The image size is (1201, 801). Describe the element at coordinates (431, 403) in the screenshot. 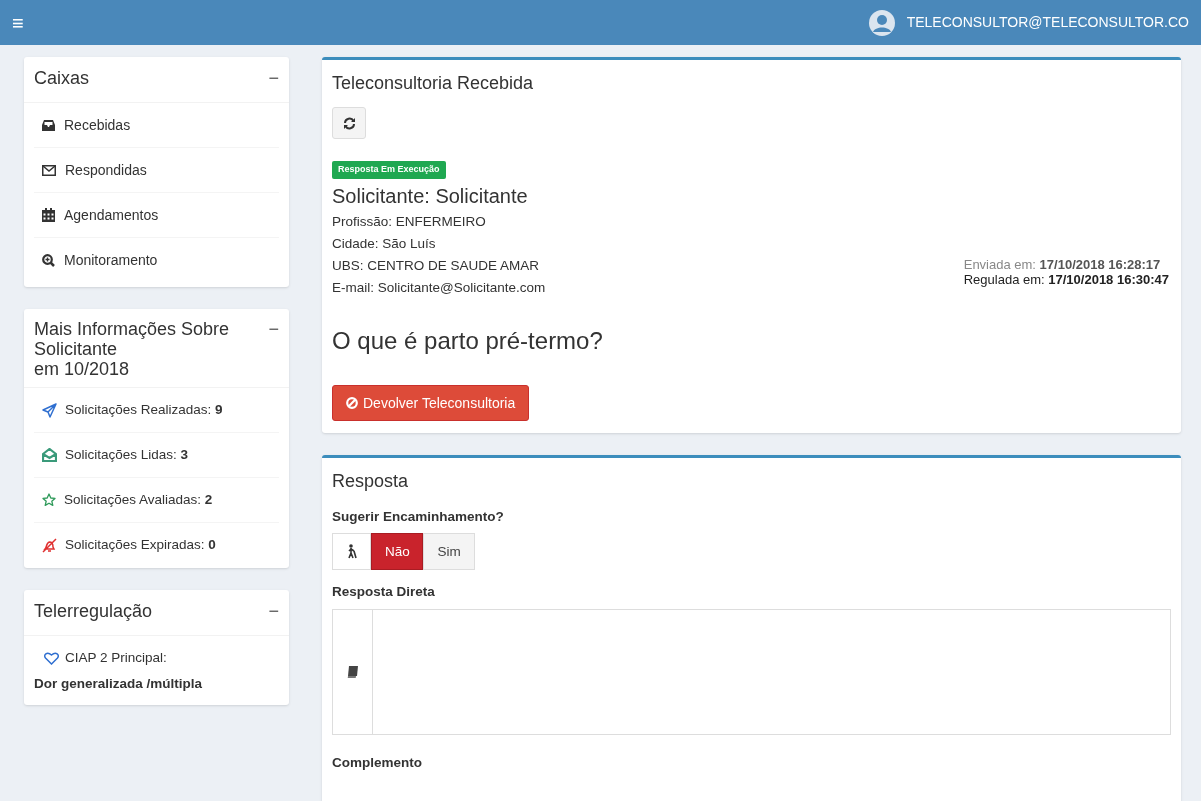

I see `return-button: Devolver Teleconsultoria` at that location.